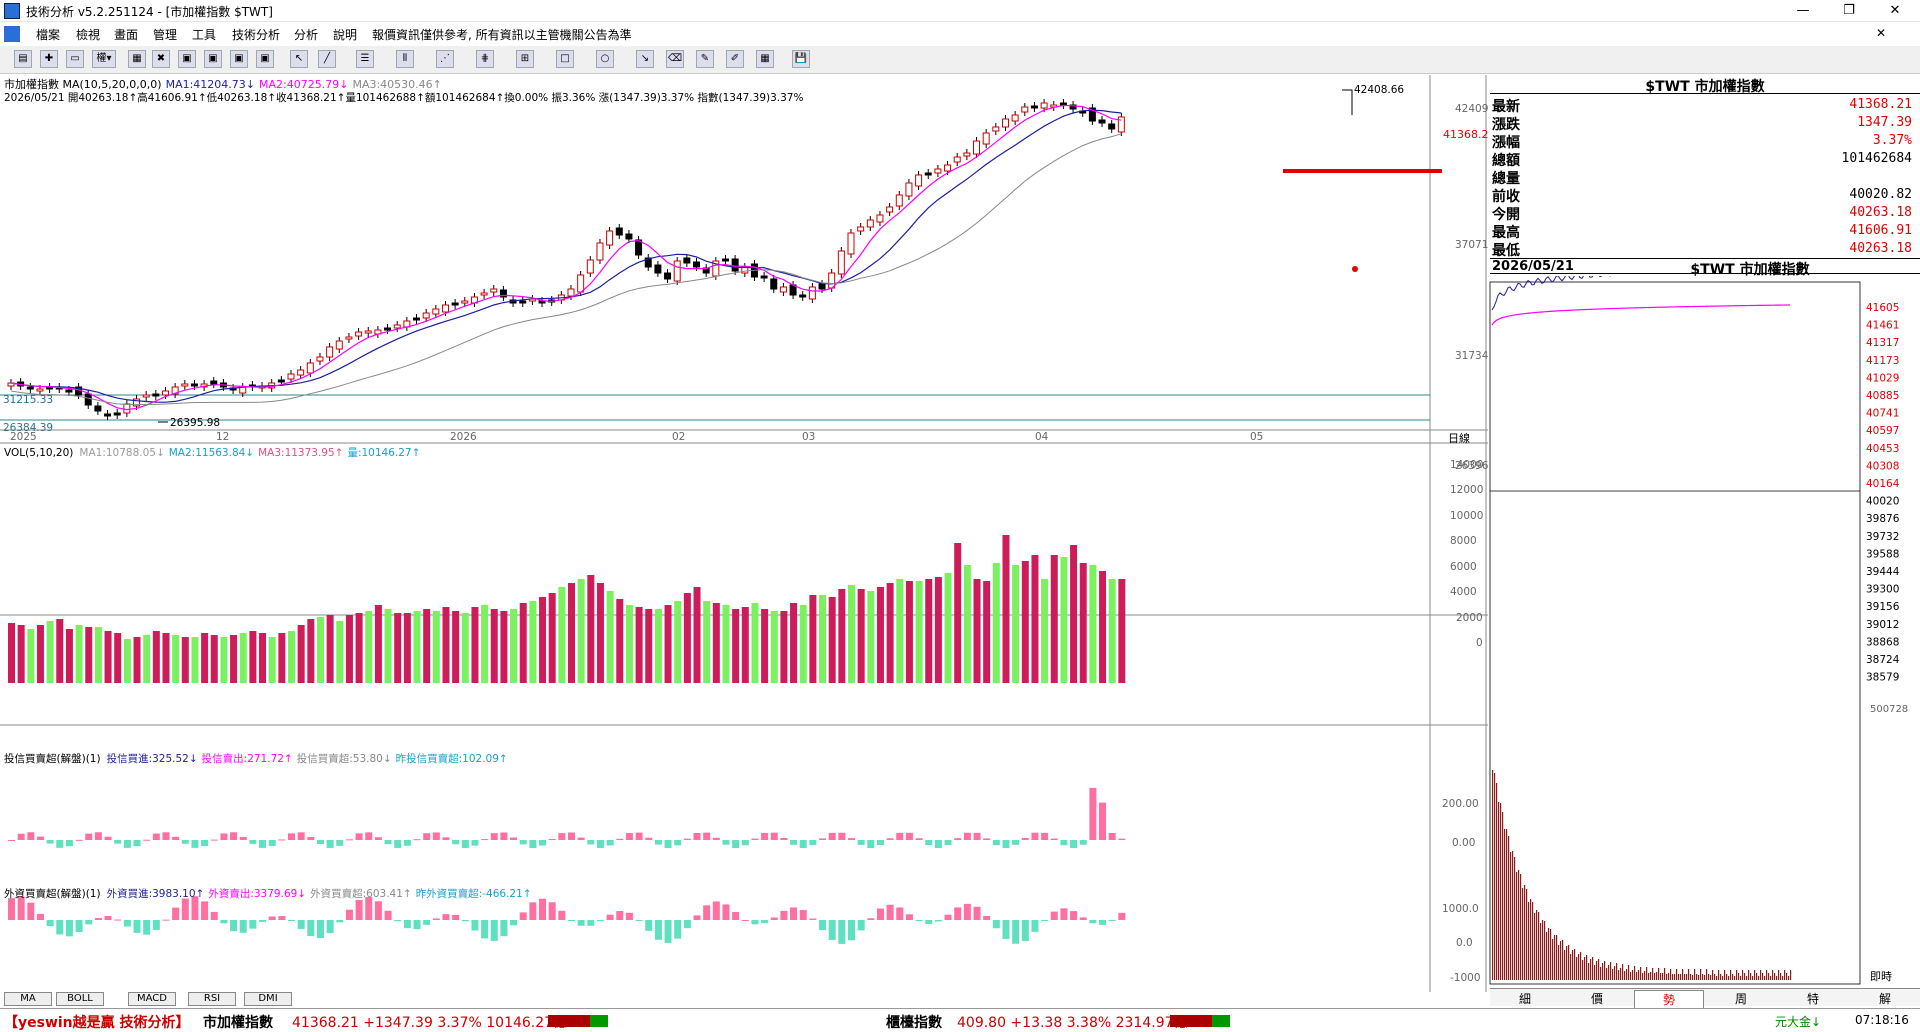 This screenshot has height=1032, width=1920. I want to click on tab-dmi: DMI, so click(268, 999).